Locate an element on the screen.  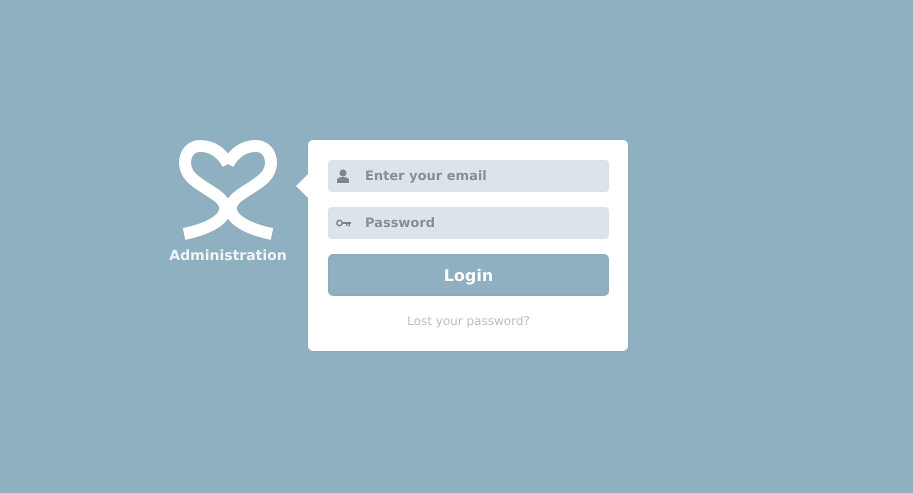
password-field: Password is located at coordinates (468, 223).